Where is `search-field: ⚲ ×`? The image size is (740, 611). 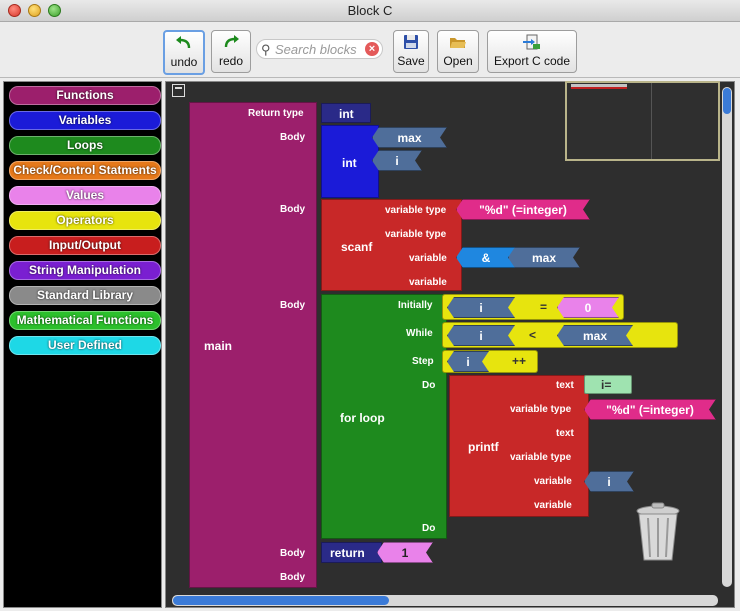 search-field: ⚲ × is located at coordinates (319, 49).